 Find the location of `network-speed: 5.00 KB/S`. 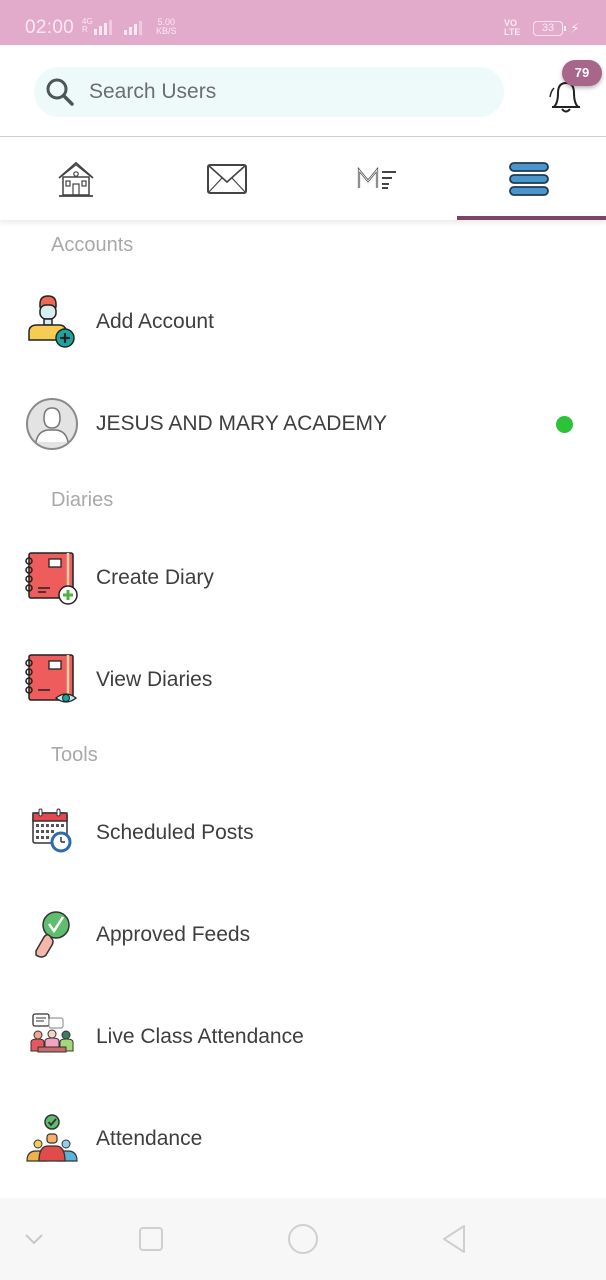

network-speed: 5.00 KB/S is located at coordinates (166, 27).